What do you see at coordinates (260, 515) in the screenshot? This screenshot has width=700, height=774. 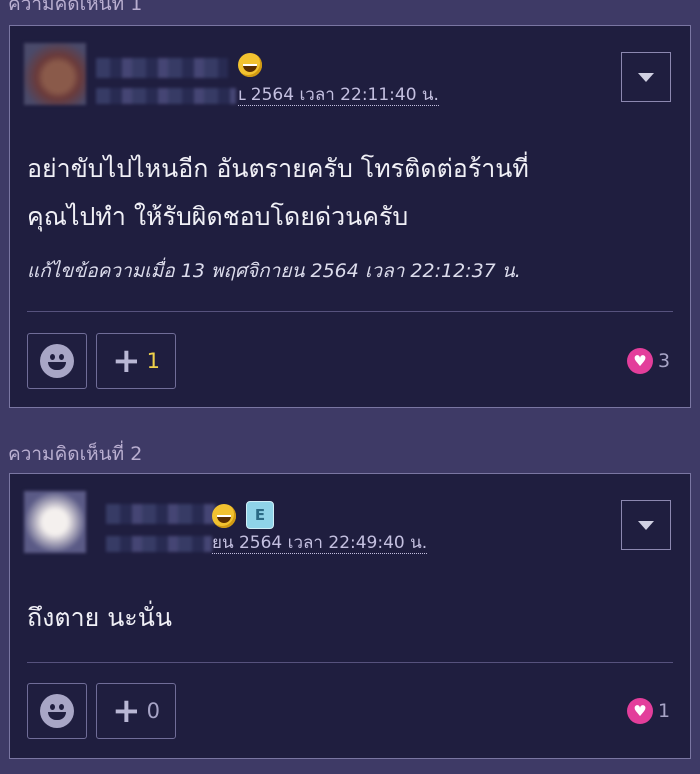 I see `member-badge-icon: E` at bounding box center [260, 515].